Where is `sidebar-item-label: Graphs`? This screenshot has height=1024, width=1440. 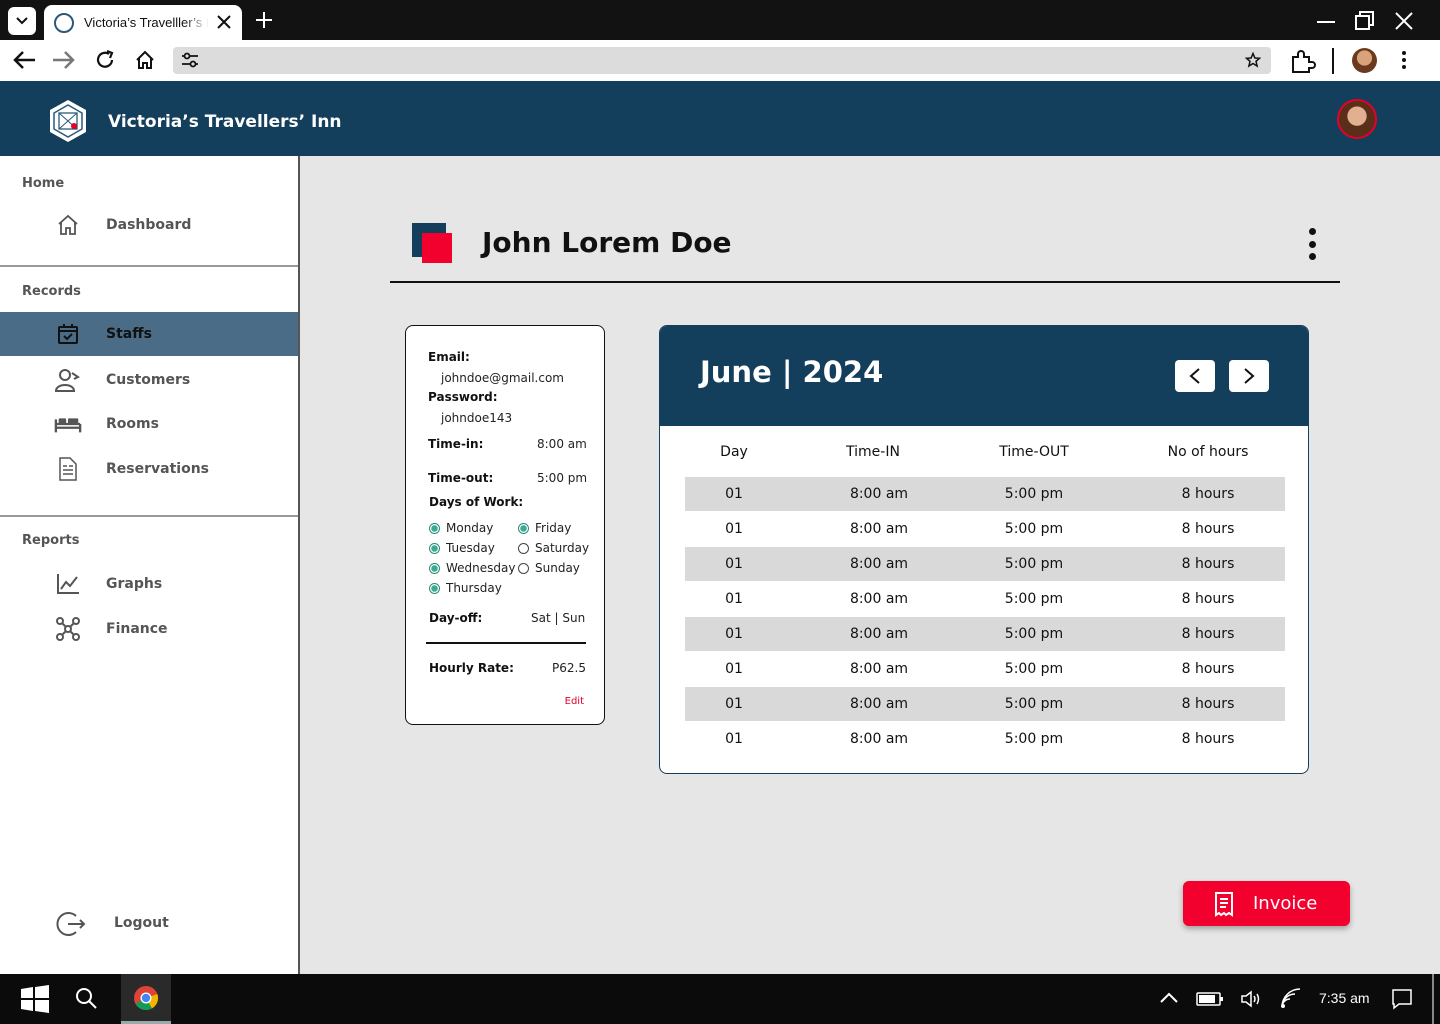 sidebar-item-label: Graphs is located at coordinates (134, 584).